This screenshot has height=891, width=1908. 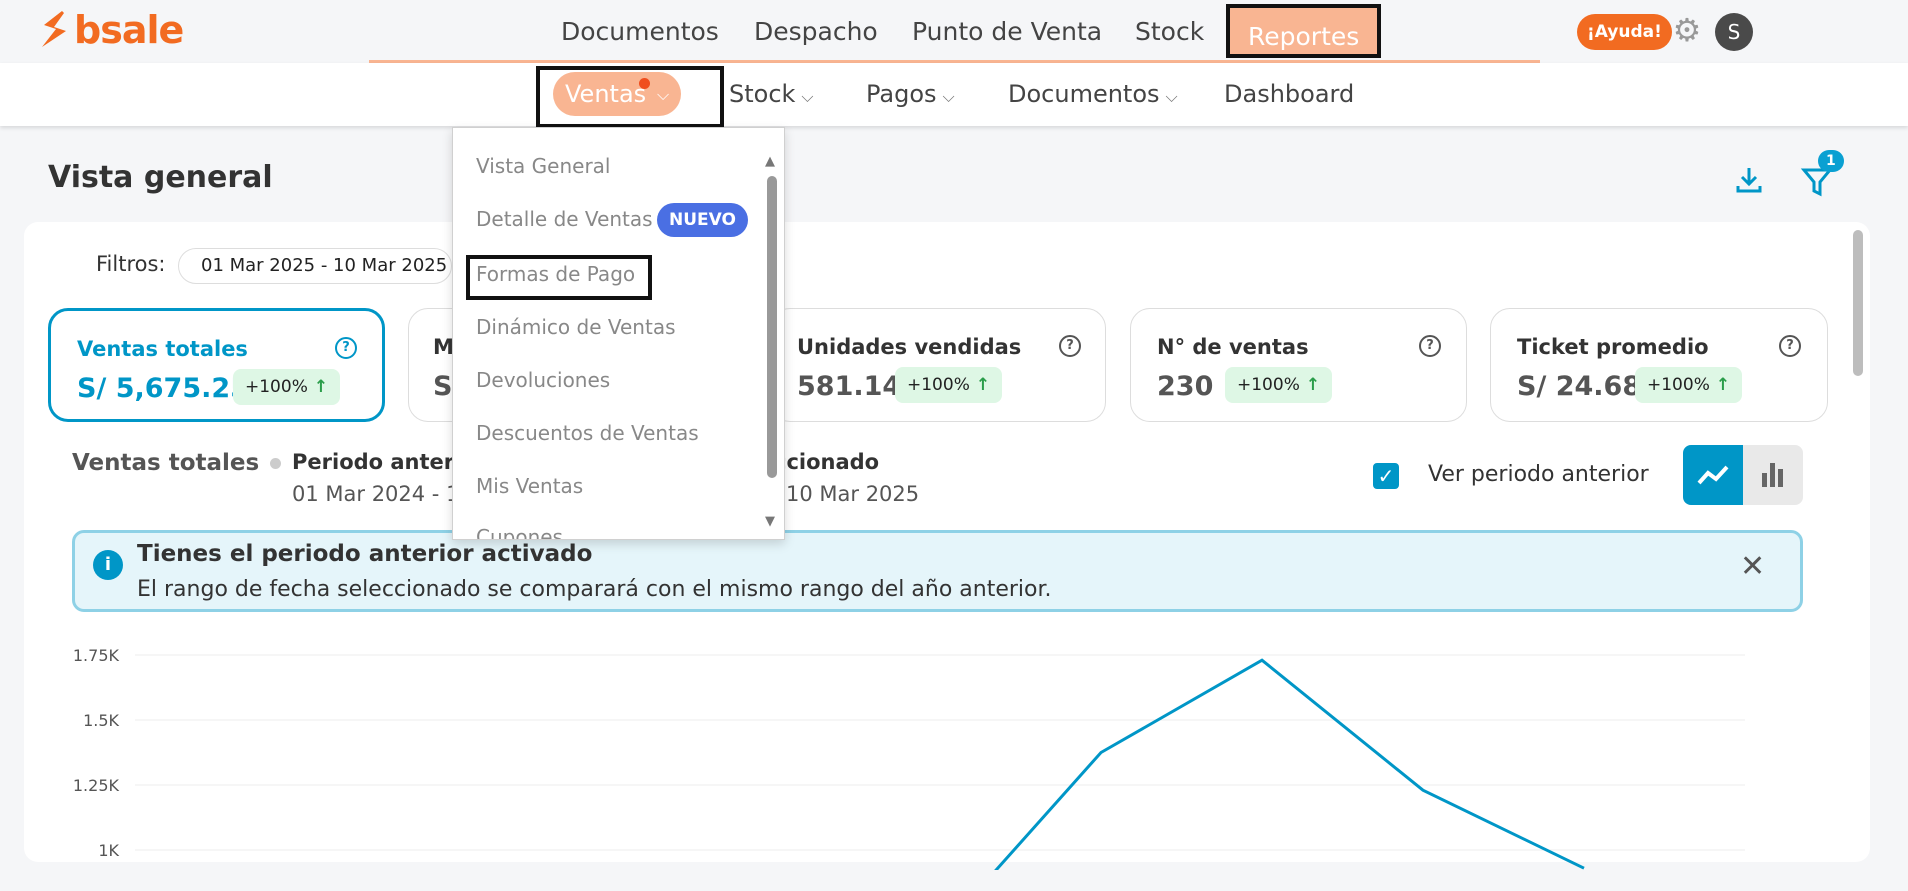 I want to click on subnav-ventas-label: Ventas, so click(x=606, y=94).